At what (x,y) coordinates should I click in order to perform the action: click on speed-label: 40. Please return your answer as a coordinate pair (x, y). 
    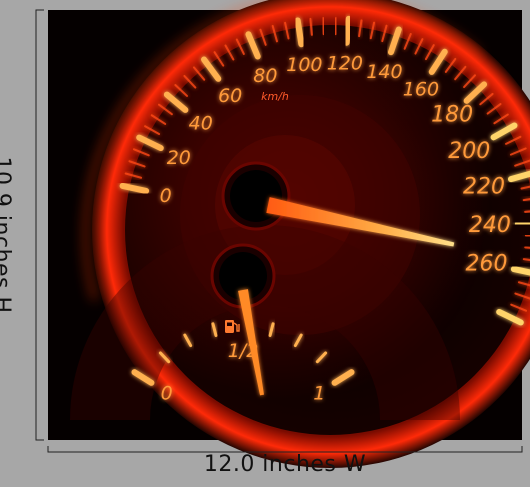
    Looking at the image, I should click on (201, 124).